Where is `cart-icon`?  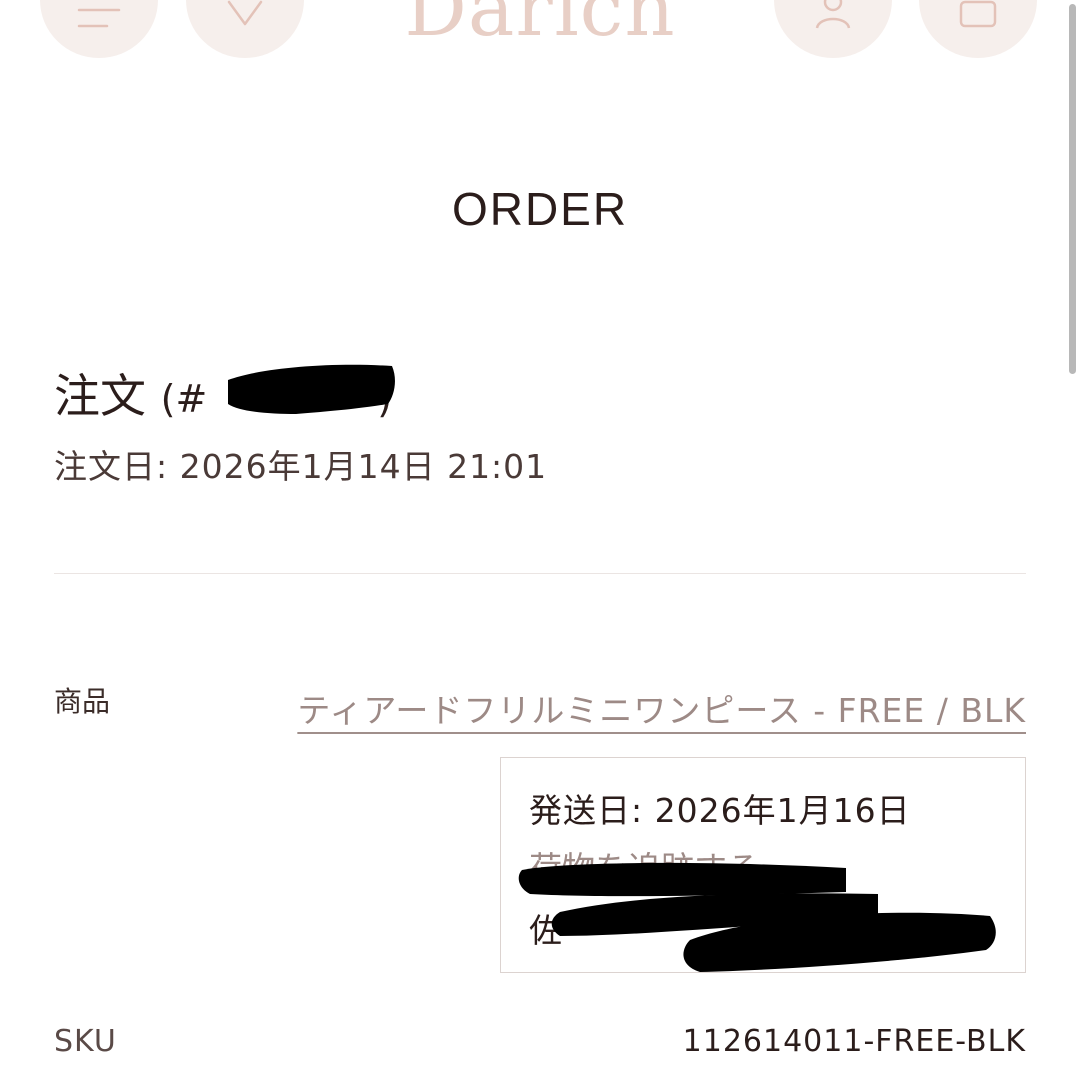
cart-icon is located at coordinates (978, 15).